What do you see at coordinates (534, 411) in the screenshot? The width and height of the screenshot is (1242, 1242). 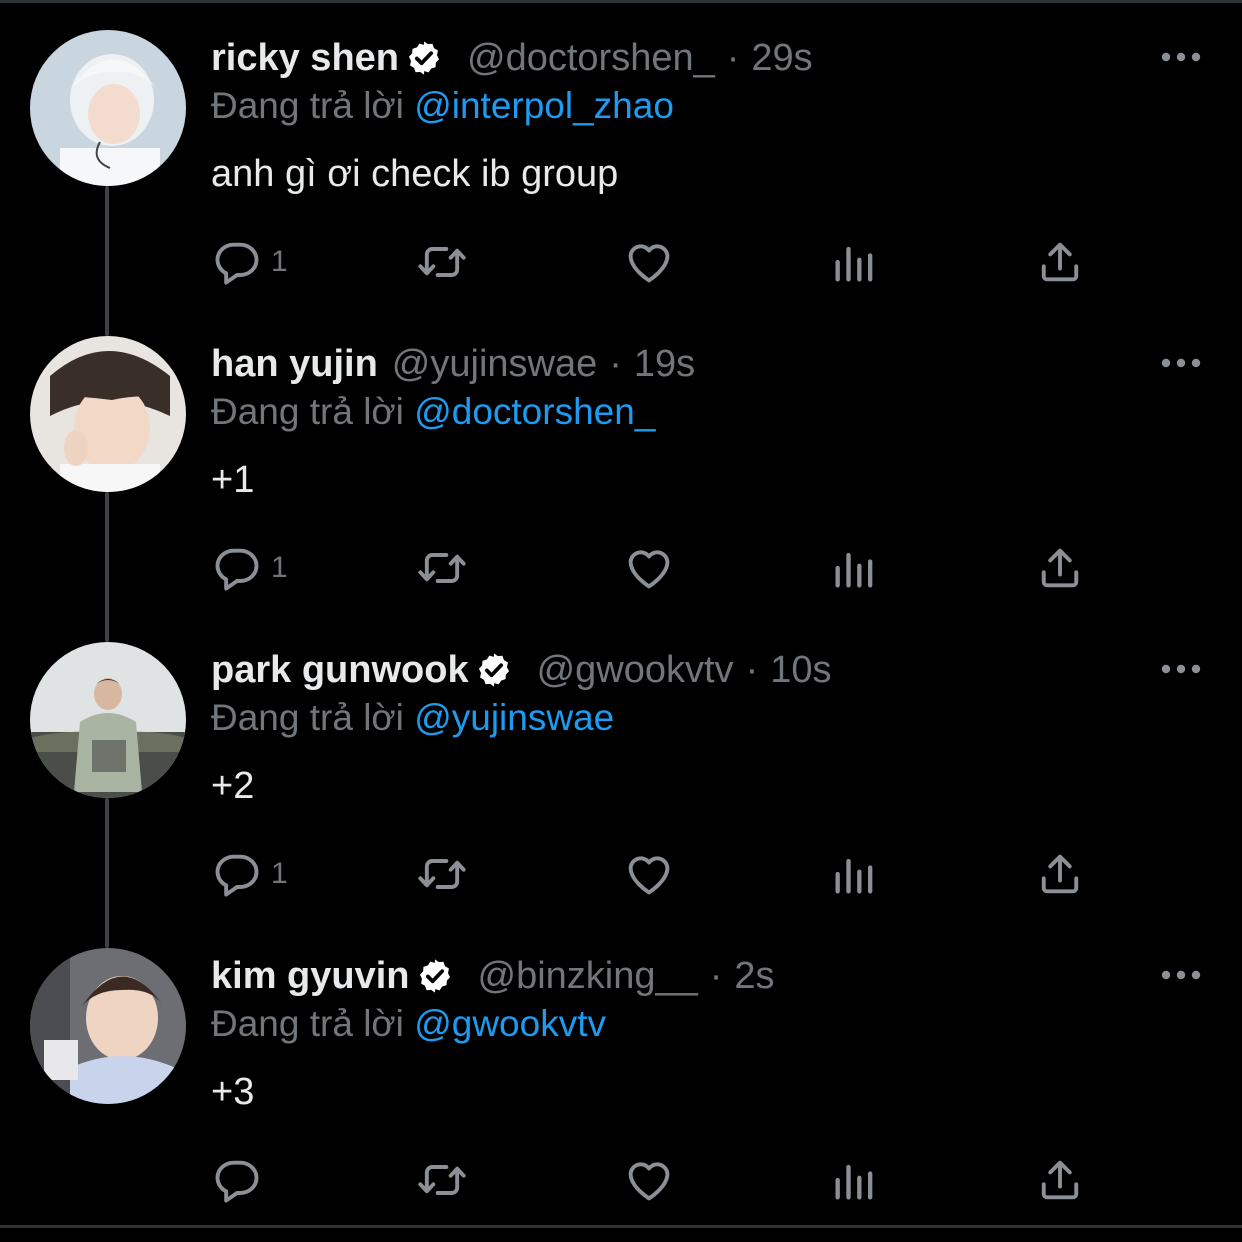 I see `mention-link: @doctorshen_` at bounding box center [534, 411].